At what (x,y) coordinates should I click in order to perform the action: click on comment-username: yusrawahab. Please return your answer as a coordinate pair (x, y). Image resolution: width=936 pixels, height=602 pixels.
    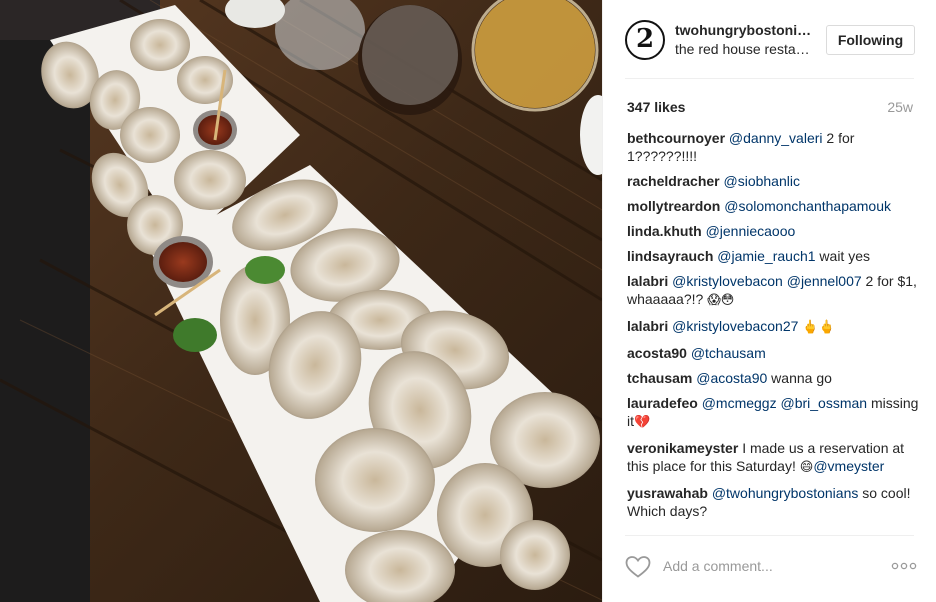
    Looking at the image, I should click on (667, 493).